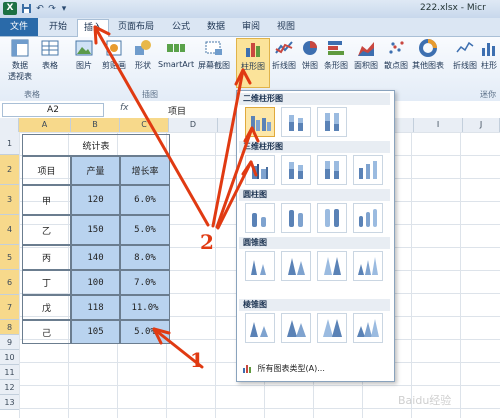 The height and width of the screenshot is (418, 500). Describe the element at coordinates (260, 122) in the screenshot. I see `clustered-column-option` at that location.